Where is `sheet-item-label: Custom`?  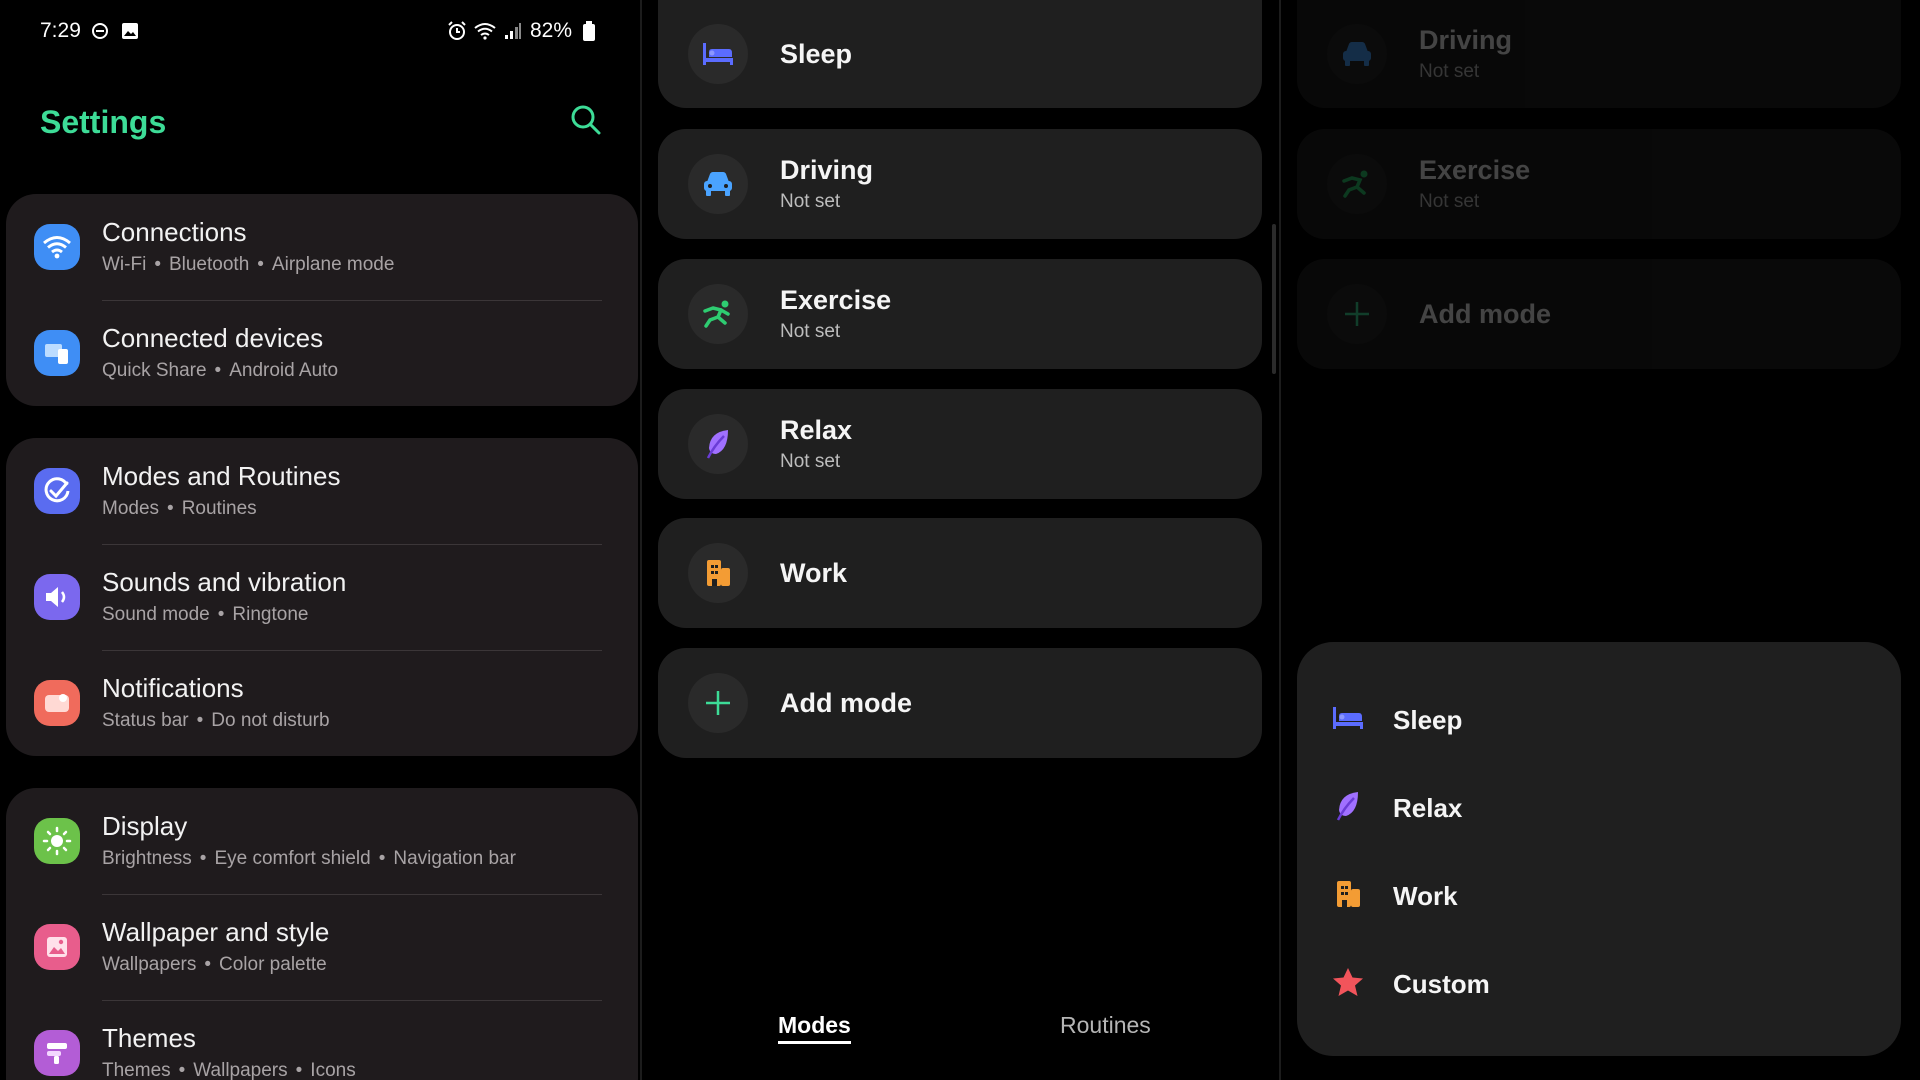 sheet-item-label: Custom is located at coordinates (1441, 983).